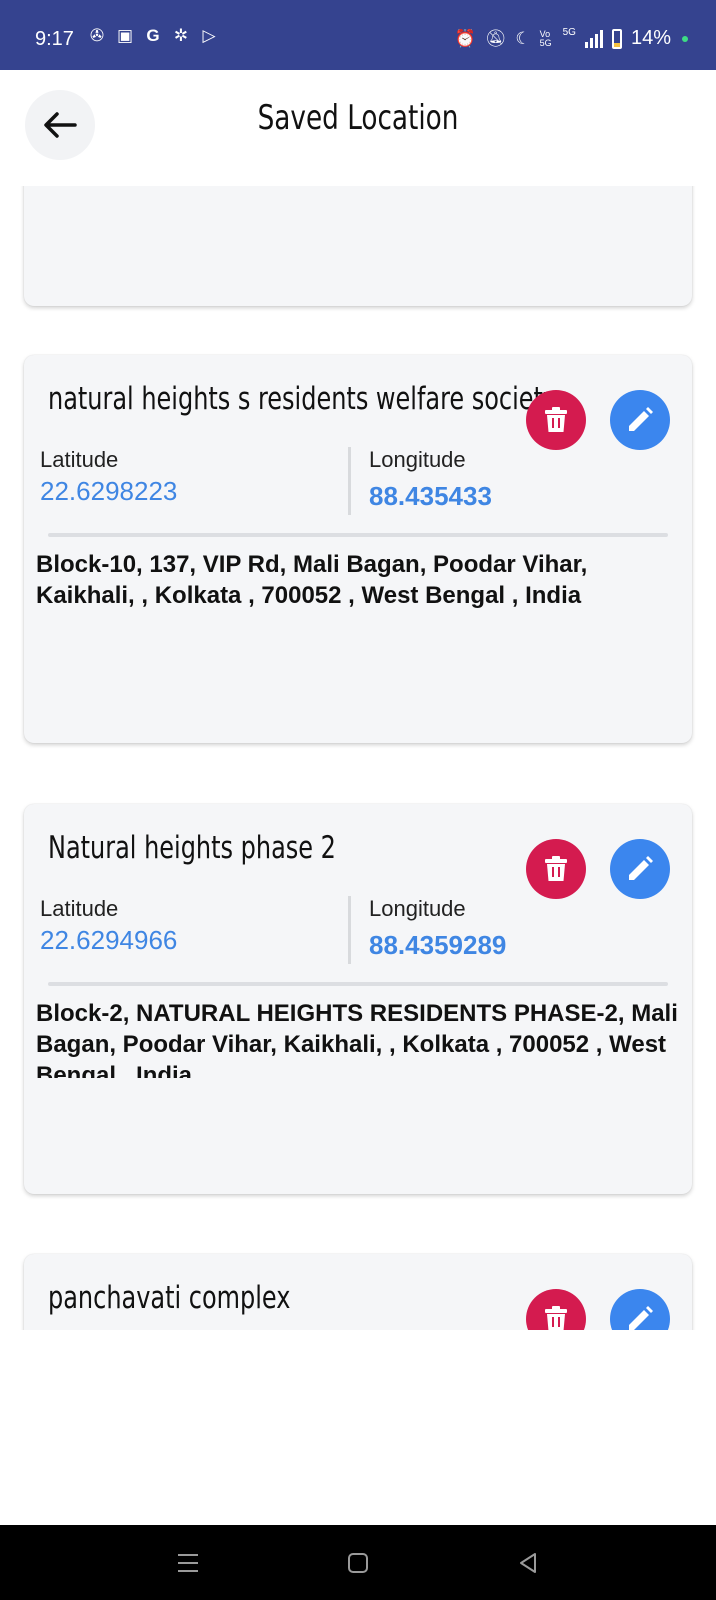  What do you see at coordinates (54, 39) in the screenshot?
I see `status-time: 9:17` at bounding box center [54, 39].